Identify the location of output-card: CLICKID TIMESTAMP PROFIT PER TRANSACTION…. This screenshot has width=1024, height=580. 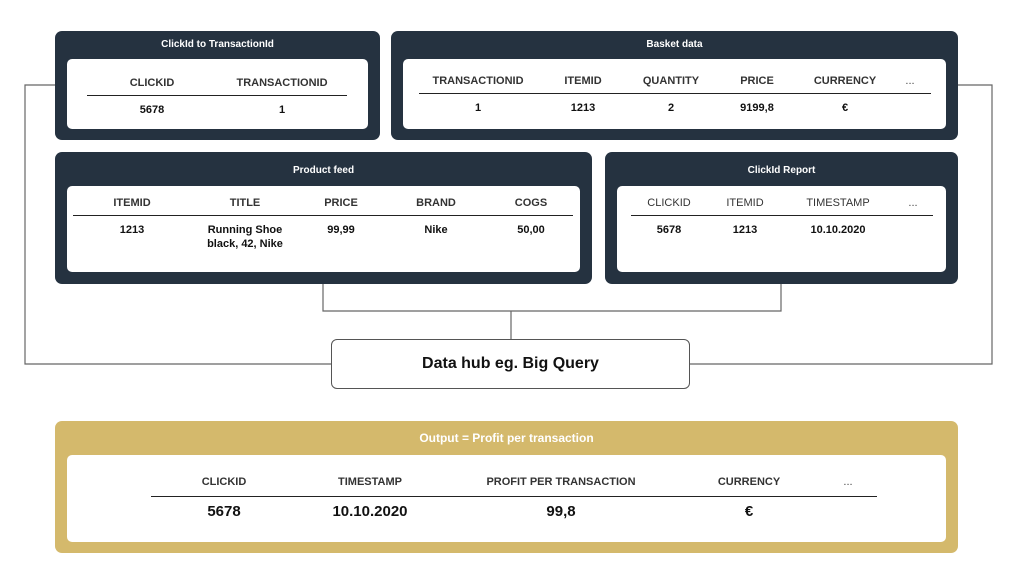
(506, 498).